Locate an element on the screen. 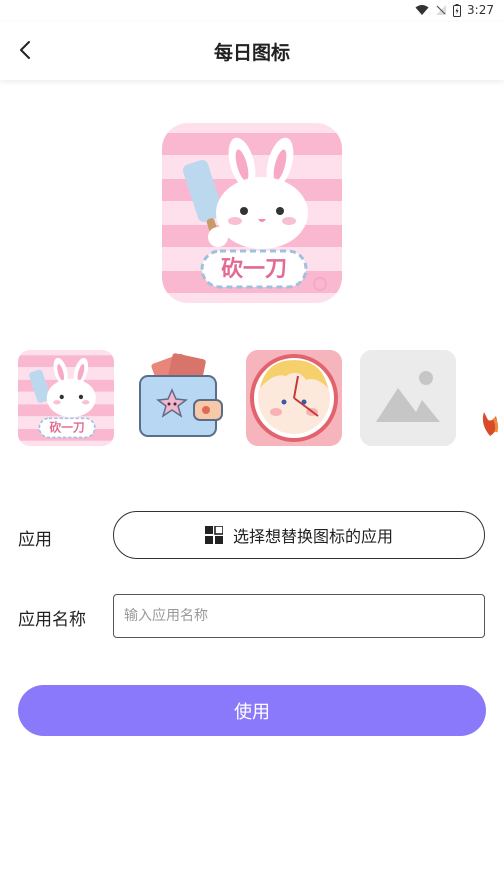  thumbnail-image-placeholder is located at coordinates (408, 398).